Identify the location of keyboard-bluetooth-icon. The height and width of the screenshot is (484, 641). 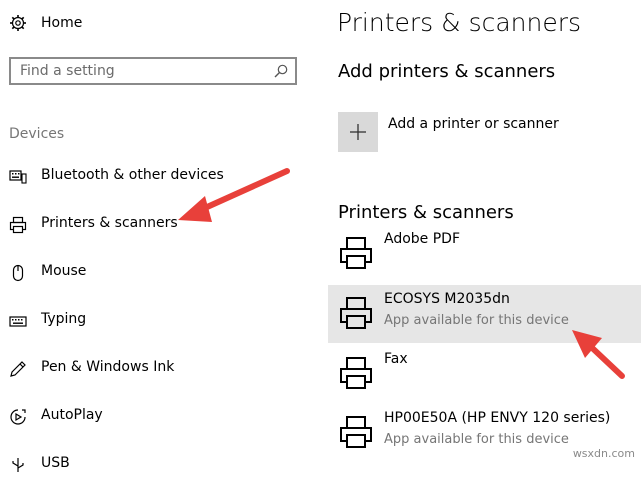
(18, 177).